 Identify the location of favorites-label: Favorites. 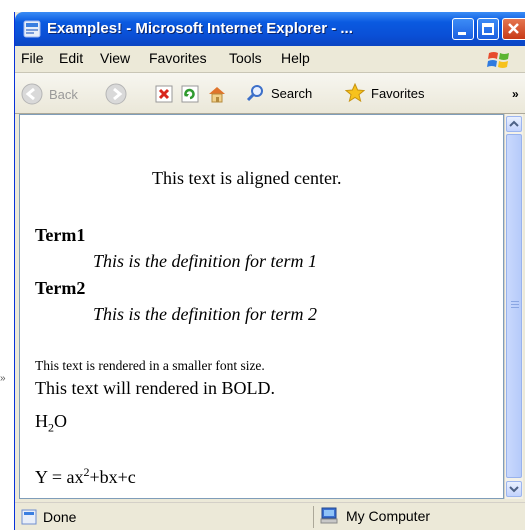
(398, 93).